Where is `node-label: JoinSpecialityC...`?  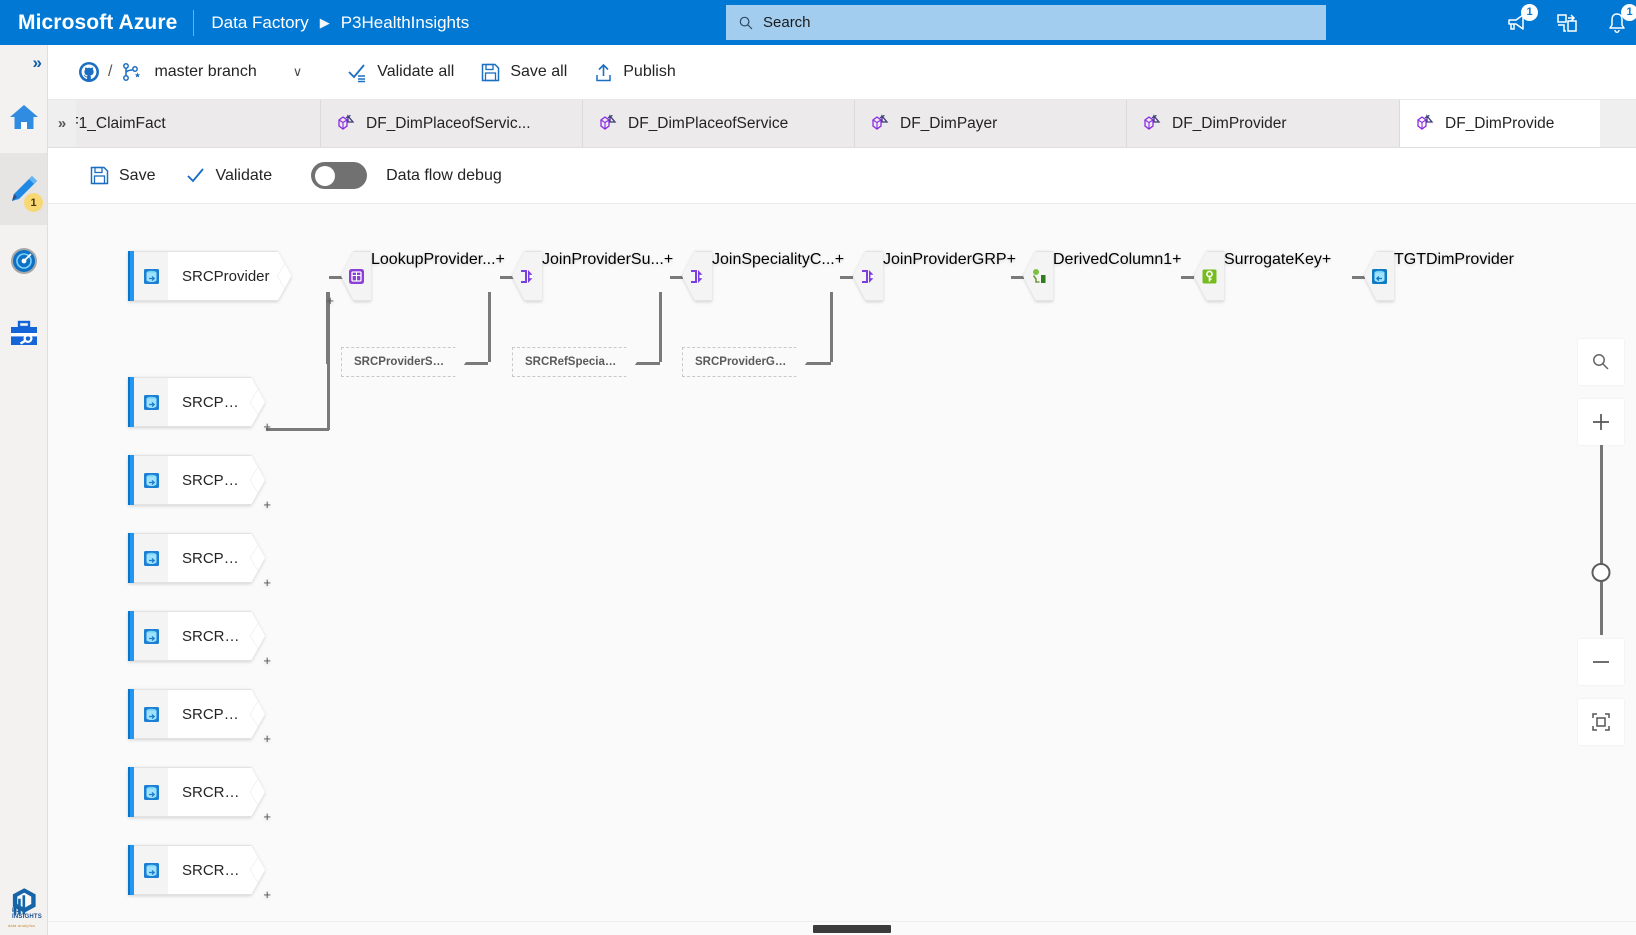
node-label: JoinSpecialityC... is located at coordinates (773, 259).